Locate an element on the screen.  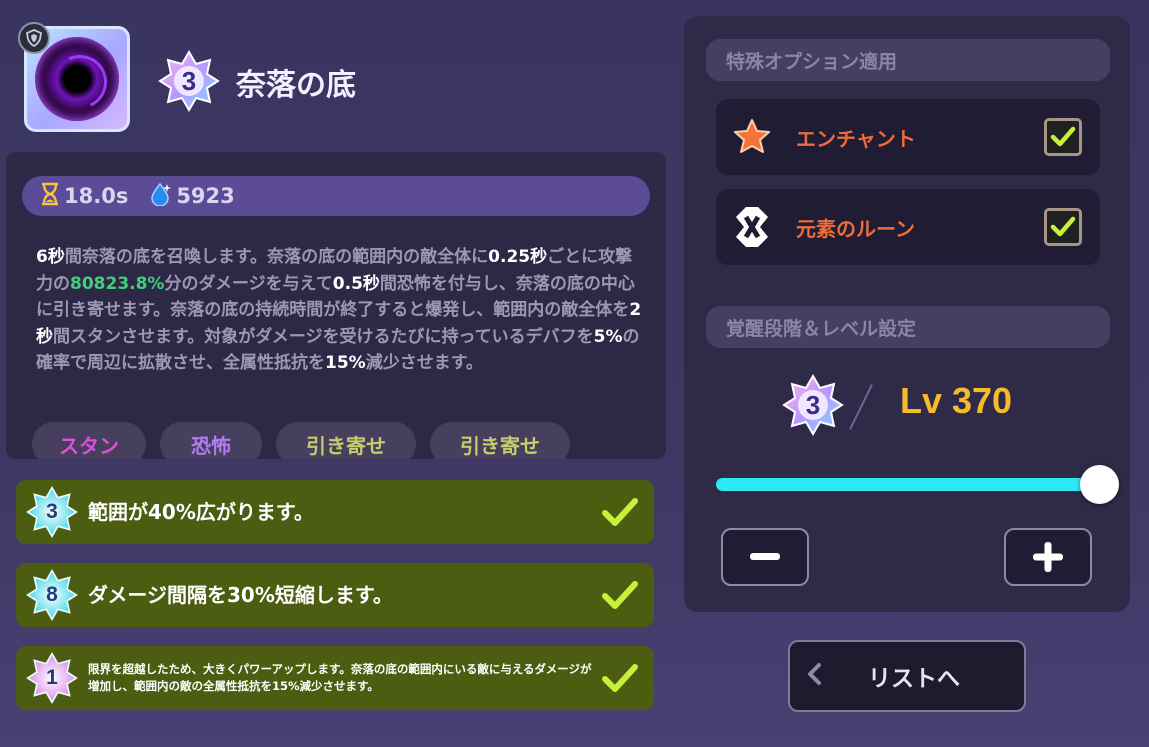
effect-tag: 恐怖 is located at coordinates (211, 440).